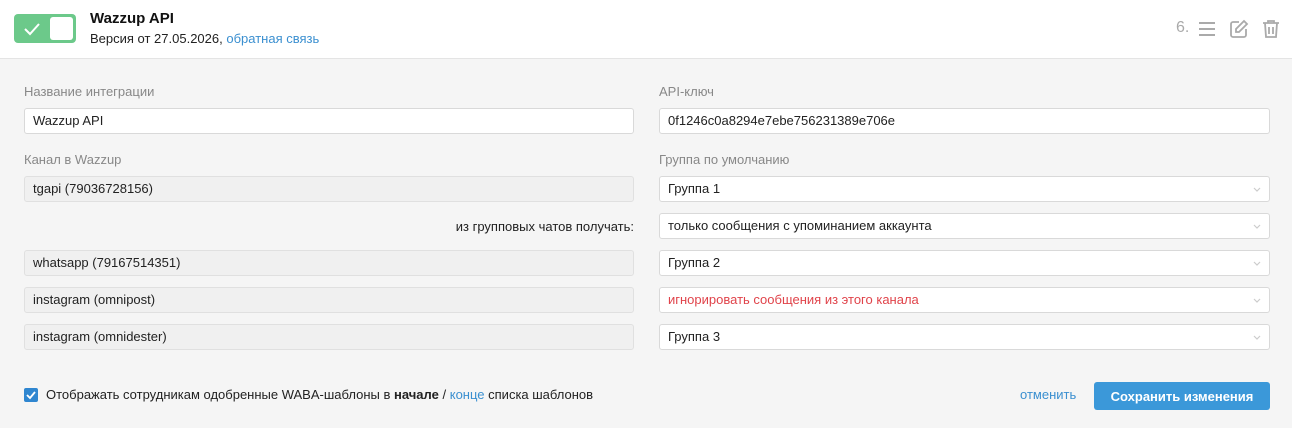 The image size is (1292, 428). Describe the element at coordinates (329, 263) in the screenshot. I see `channel-field: whatsapp (79167514351)` at that location.